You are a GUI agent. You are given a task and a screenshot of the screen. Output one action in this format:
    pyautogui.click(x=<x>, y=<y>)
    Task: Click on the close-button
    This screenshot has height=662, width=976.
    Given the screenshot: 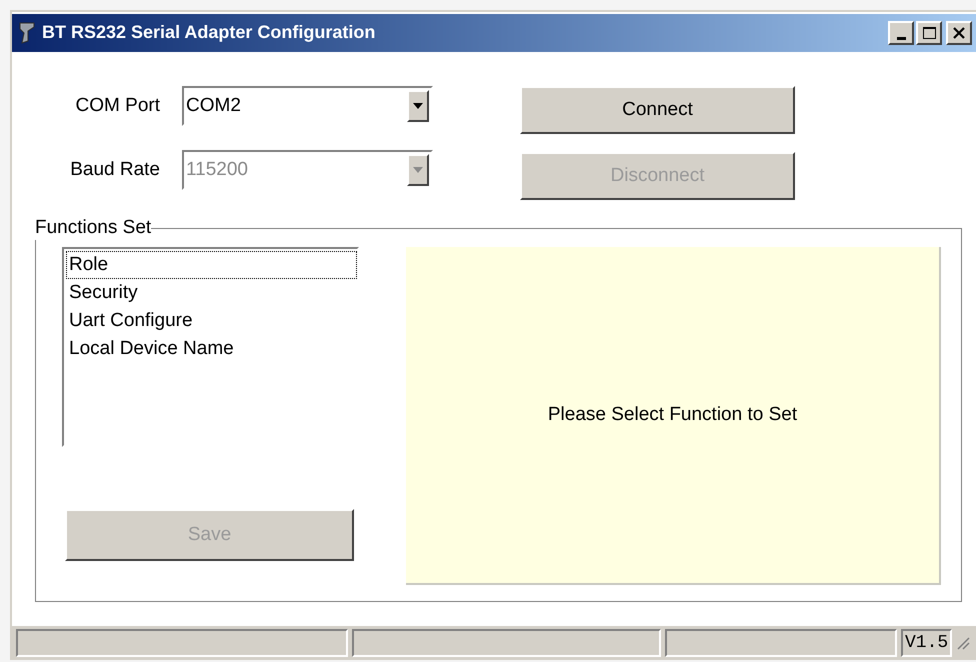 What is the action you would take?
    pyautogui.click(x=959, y=32)
    